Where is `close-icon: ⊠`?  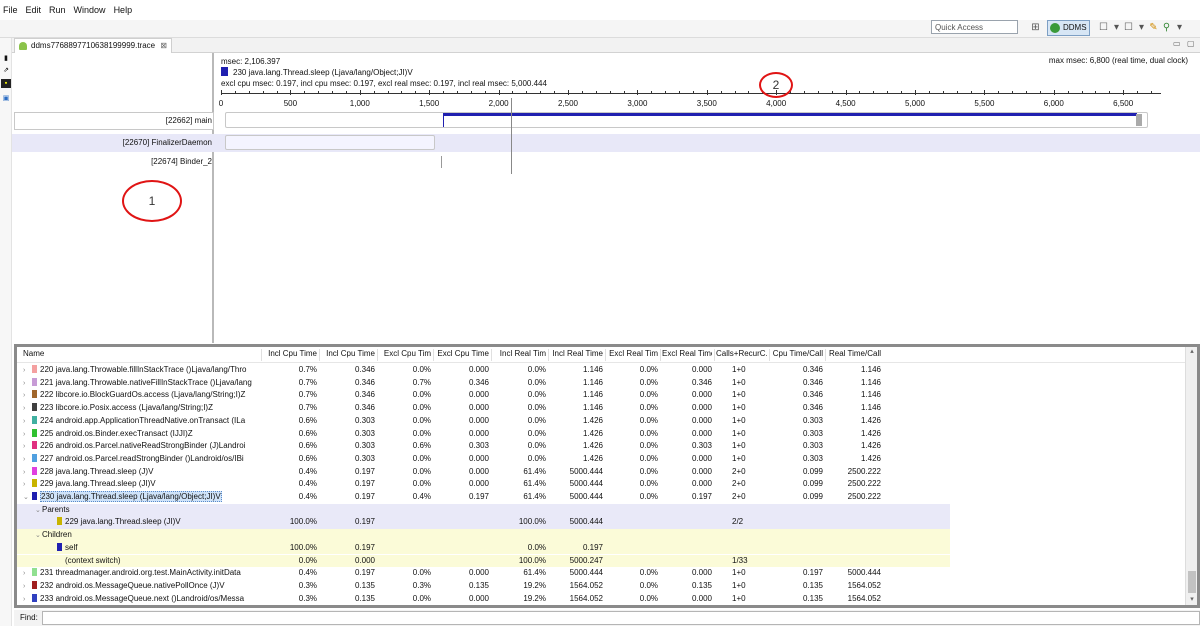 close-icon: ⊠ is located at coordinates (163, 45).